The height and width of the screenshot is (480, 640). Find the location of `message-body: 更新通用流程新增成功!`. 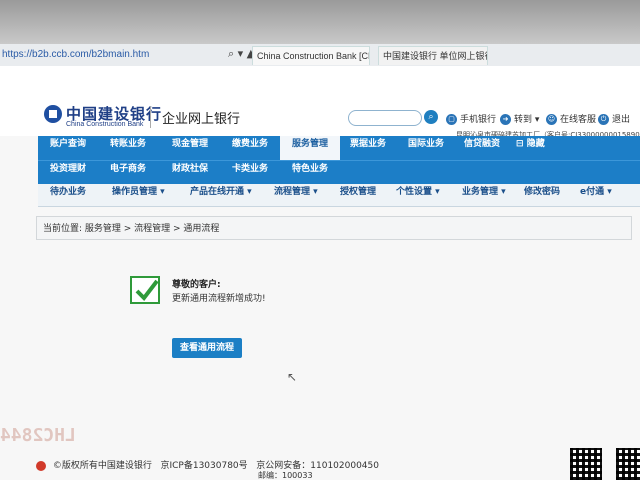

message-body: 更新通用流程新增成功! is located at coordinates (219, 299).